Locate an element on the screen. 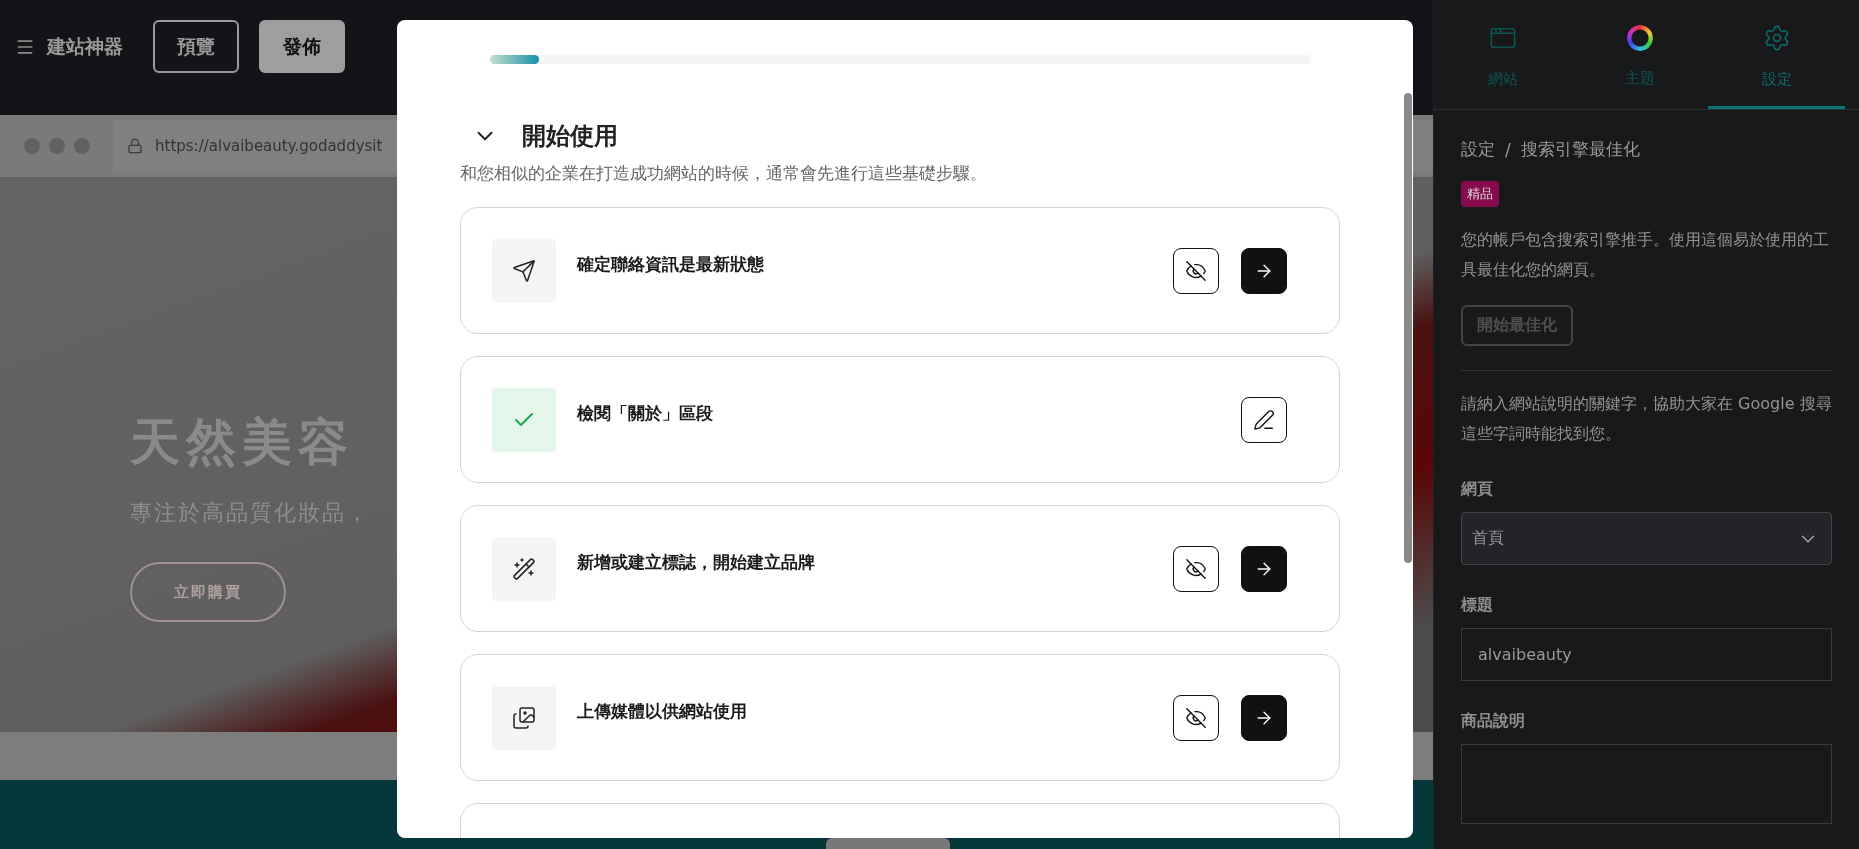 The image size is (1859, 849). edit-button is located at coordinates (1264, 419).